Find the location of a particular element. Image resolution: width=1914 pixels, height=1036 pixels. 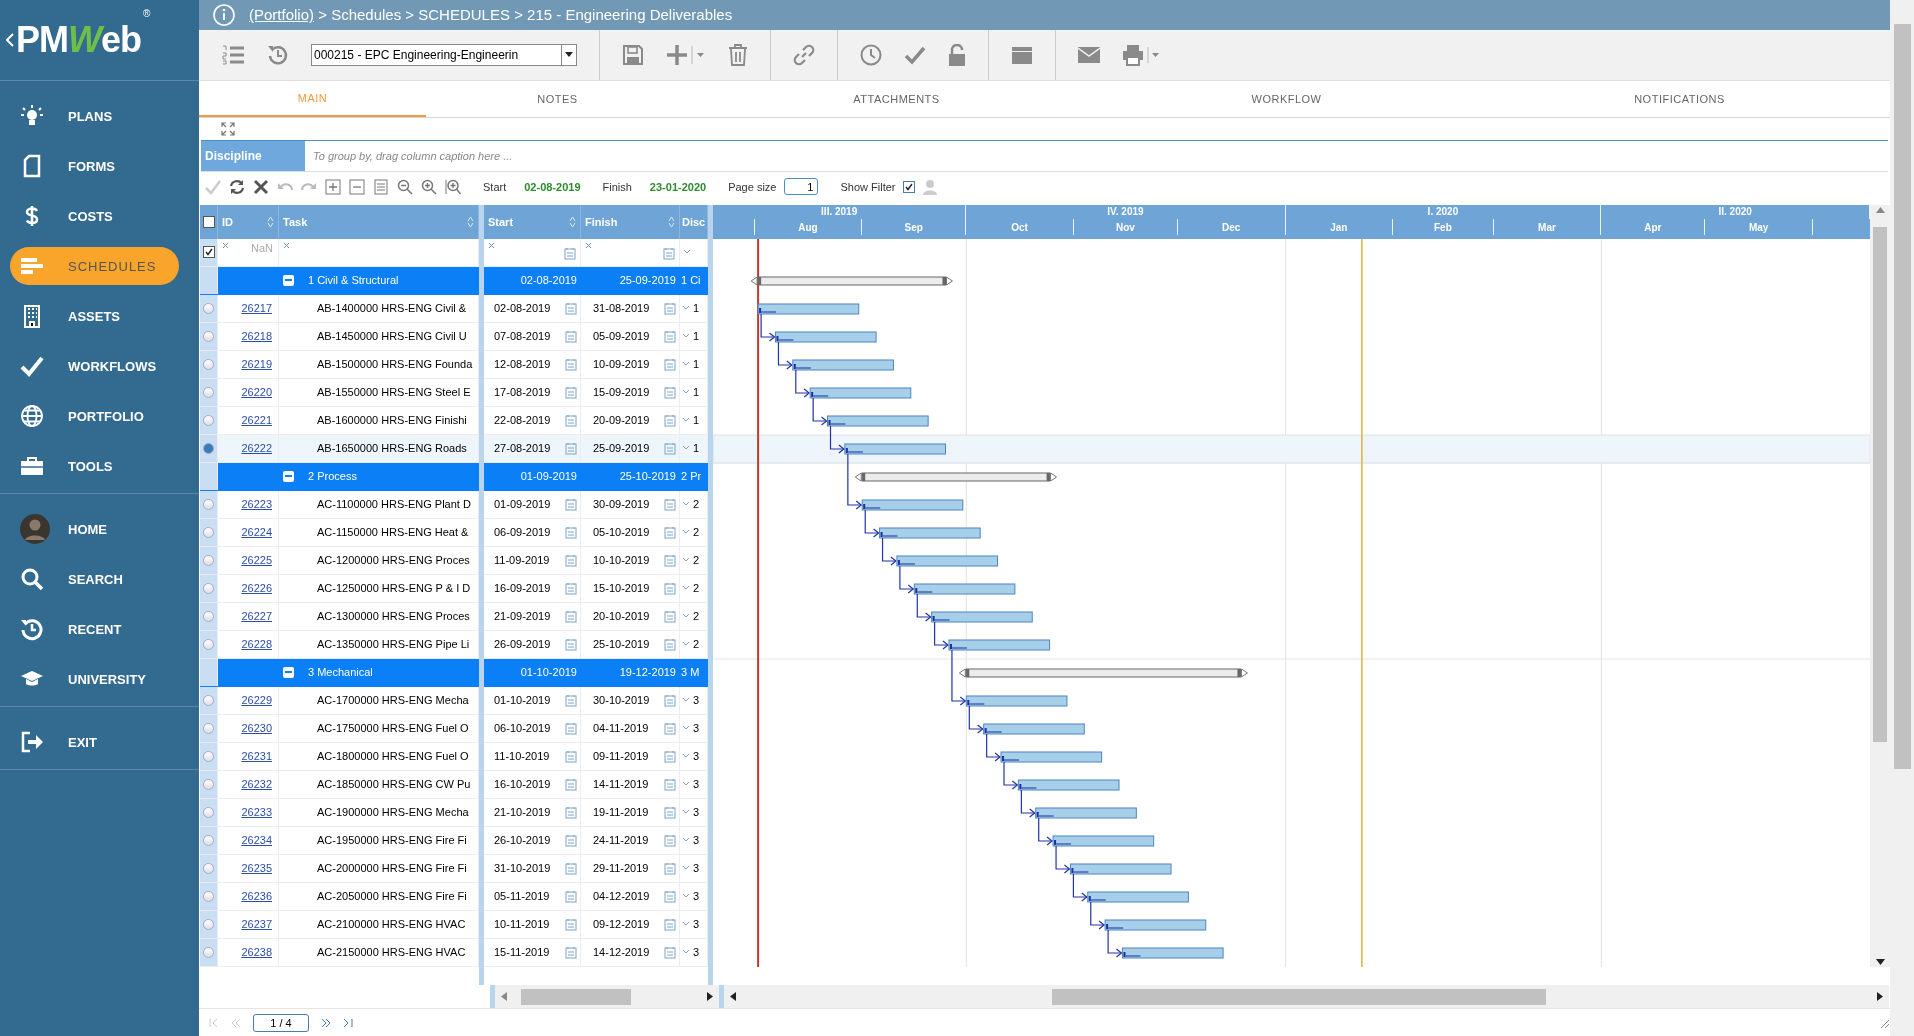

record-dropdown: 000215 - EPC Engineering-Engineerin is located at coordinates (444, 54).